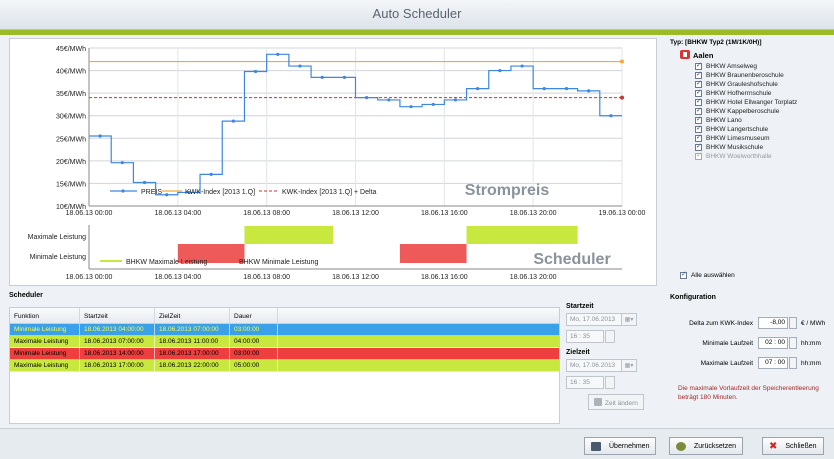 The width and height of the screenshot is (834, 459). What do you see at coordinates (418, 315) in the screenshot?
I see `column-header-empty` at bounding box center [418, 315].